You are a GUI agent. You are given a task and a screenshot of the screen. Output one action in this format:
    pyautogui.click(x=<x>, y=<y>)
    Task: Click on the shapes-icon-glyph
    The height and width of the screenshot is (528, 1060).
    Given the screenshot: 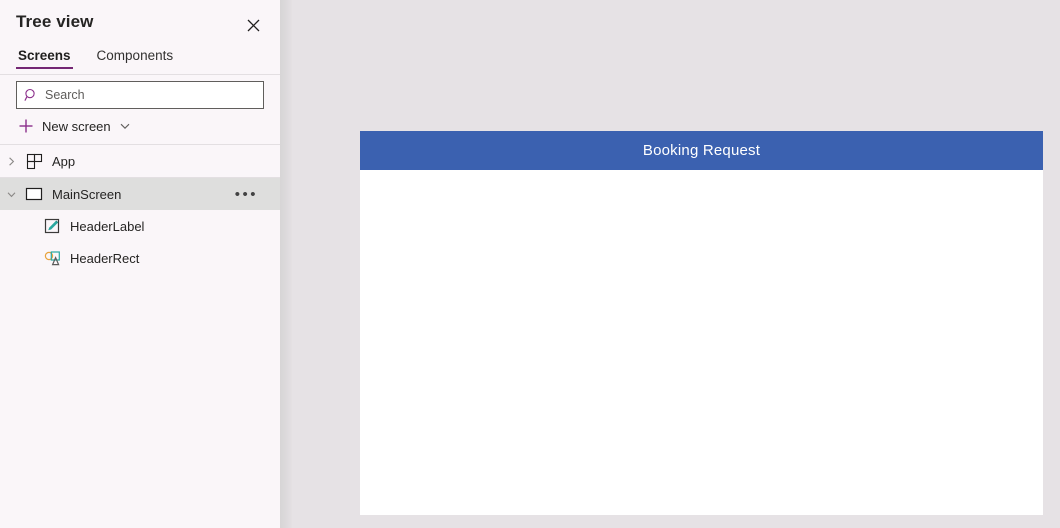 What is the action you would take?
    pyautogui.click(x=52, y=257)
    